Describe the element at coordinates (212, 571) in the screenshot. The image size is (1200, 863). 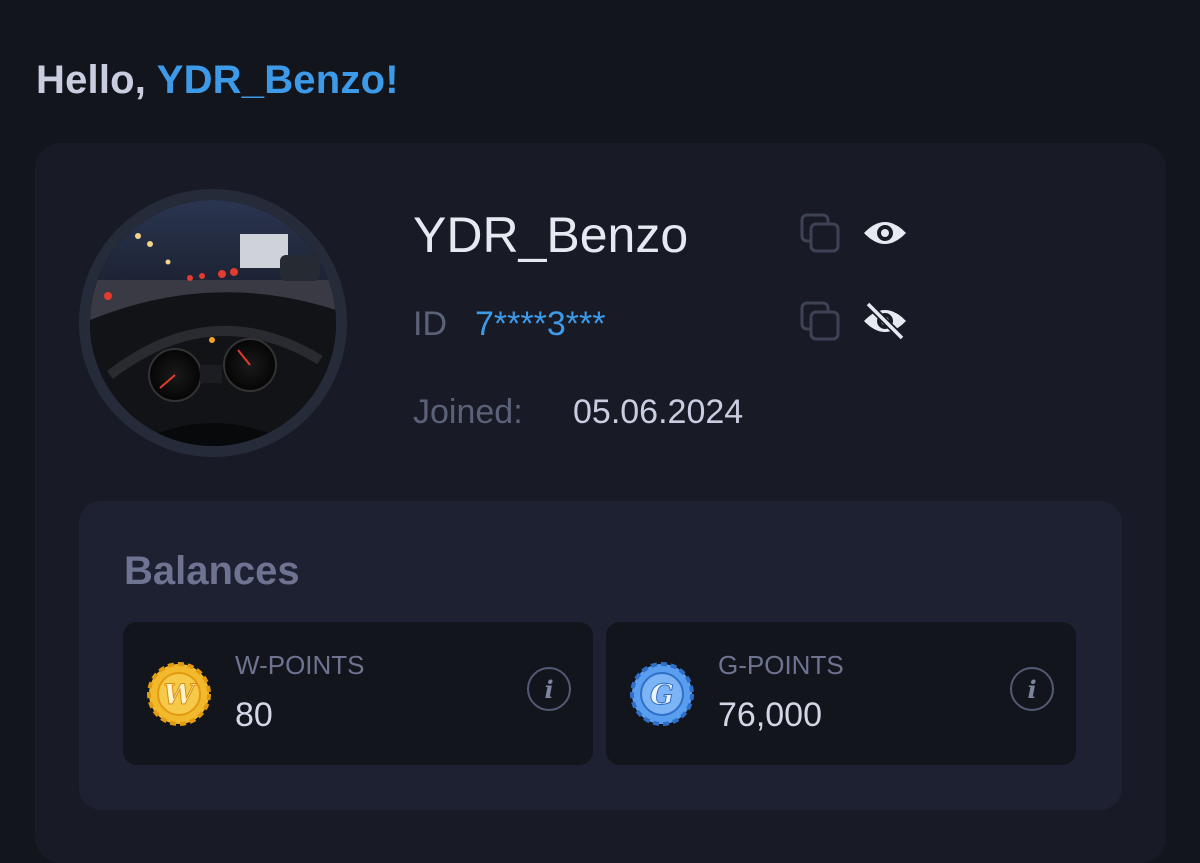
I see `balances-title: Balances` at that location.